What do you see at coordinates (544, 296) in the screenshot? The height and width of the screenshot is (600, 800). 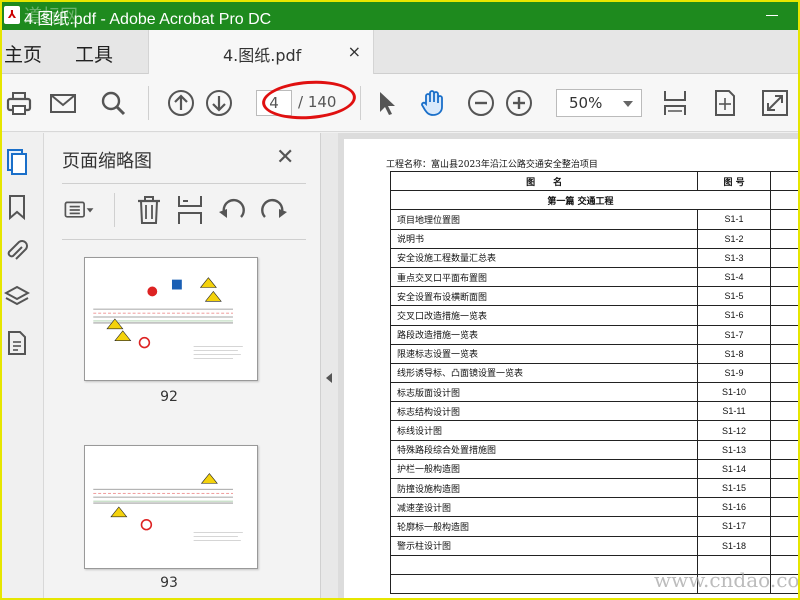 I see `drawing-name-cell: 安全设置布设横断面图` at bounding box center [544, 296].